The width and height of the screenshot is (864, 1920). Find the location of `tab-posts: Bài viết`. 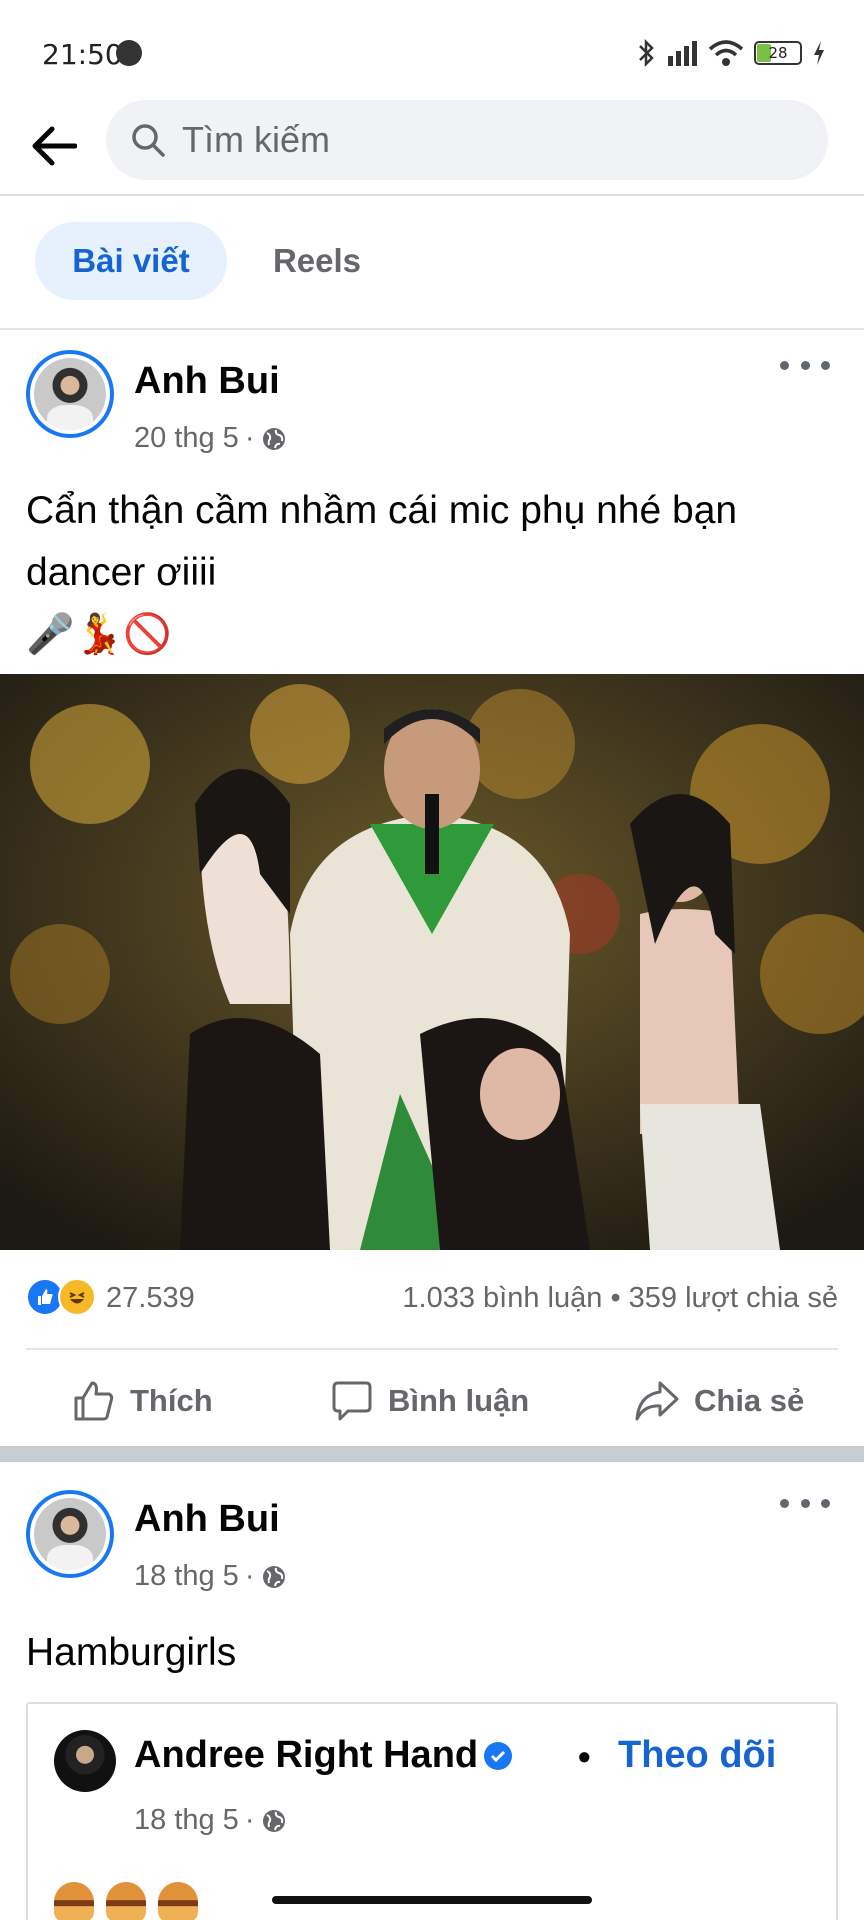

tab-posts: Bài viết is located at coordinates (131, 261).